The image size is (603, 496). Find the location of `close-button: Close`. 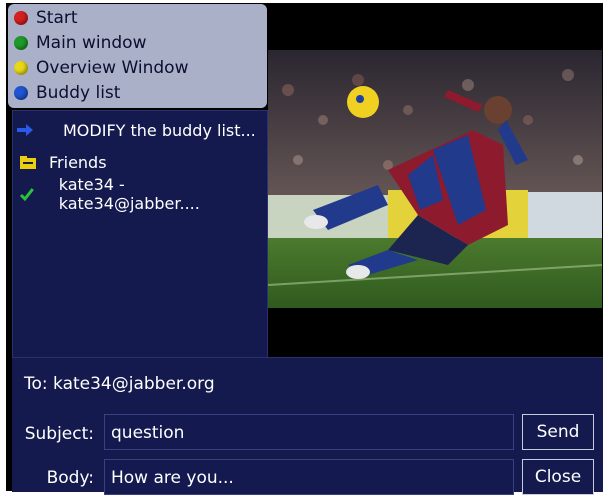

close-button: Close is located at coordinates (558, 477).